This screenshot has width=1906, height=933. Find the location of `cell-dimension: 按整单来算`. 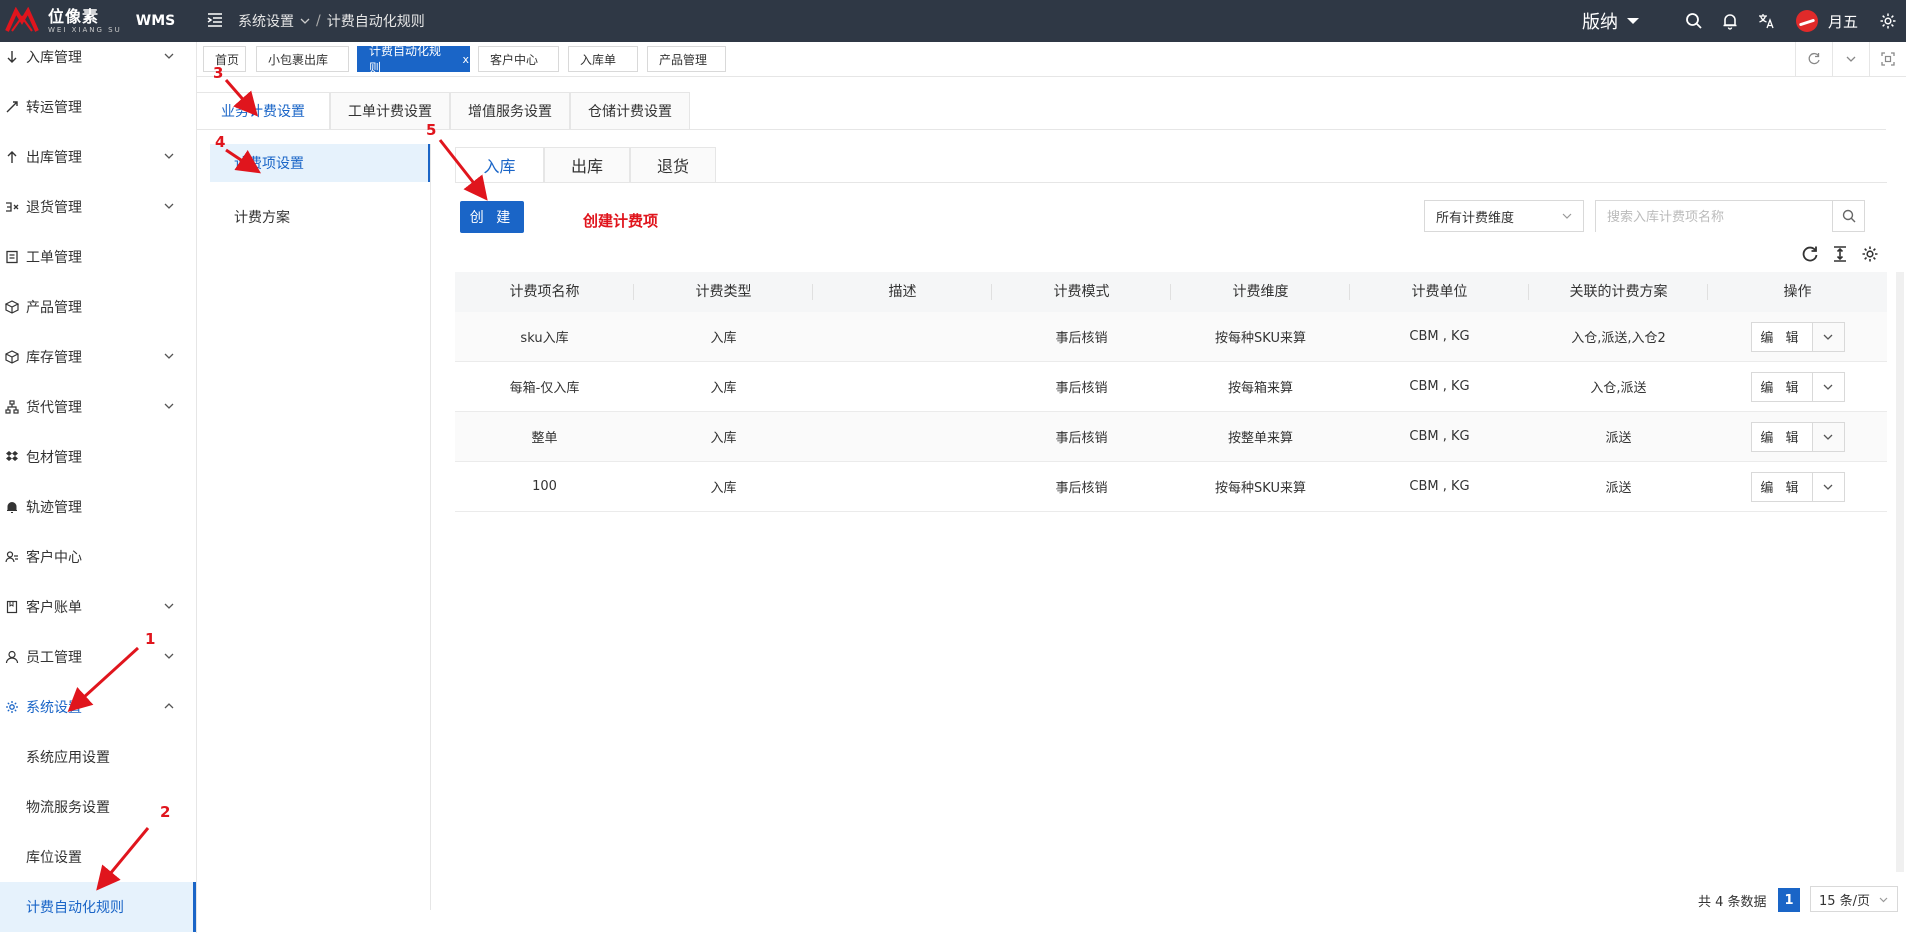

cell-dimension: 按整单来算 is located at coordinates (1260, 438).